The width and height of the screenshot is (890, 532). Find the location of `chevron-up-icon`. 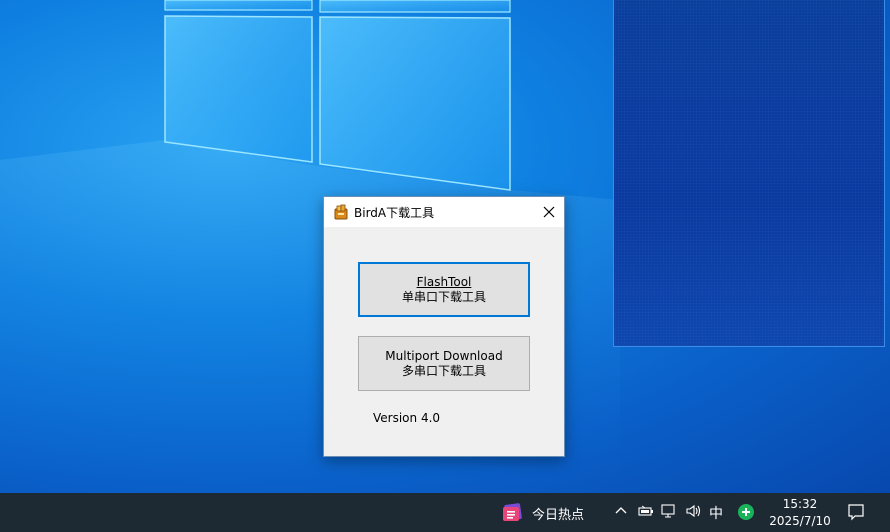

chevron-up-icon is located at coordinates (621, 510).